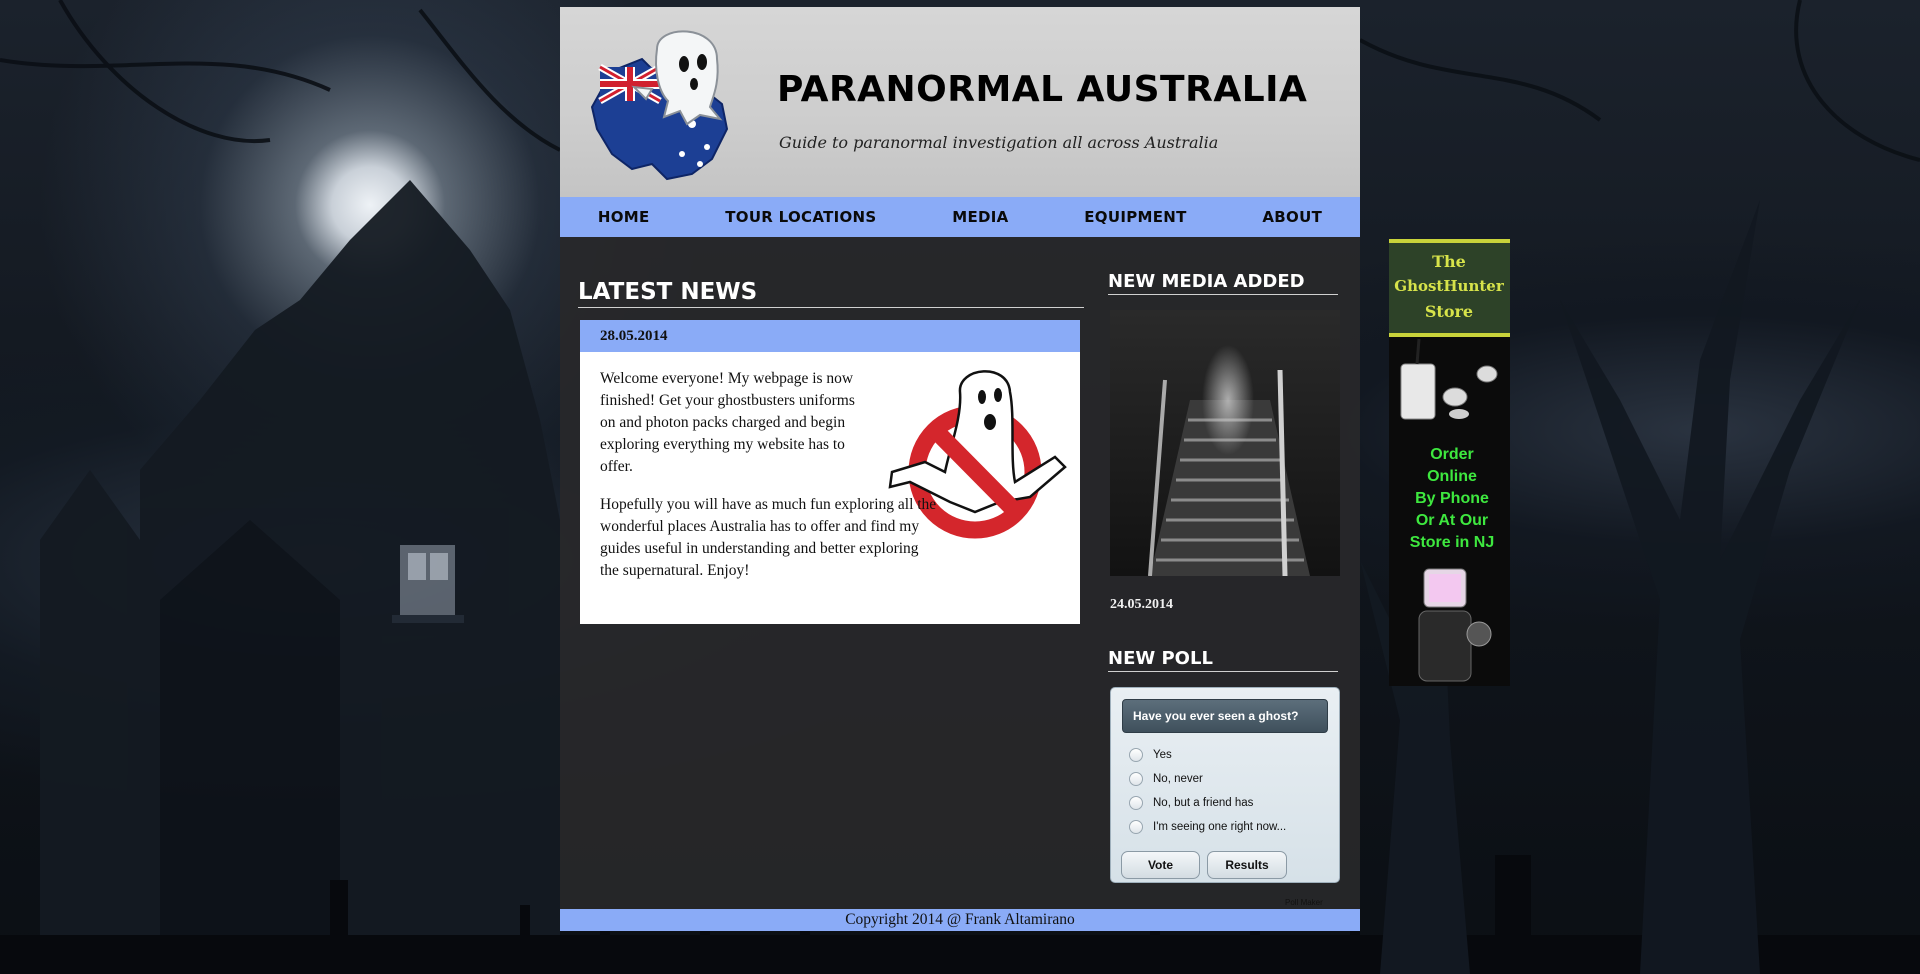 This screenshot has height=974, width=1920. Describe the element at coordinates (1449, 286) in the screenshot. I see `ad-store-name: GhostHunter` at that location.